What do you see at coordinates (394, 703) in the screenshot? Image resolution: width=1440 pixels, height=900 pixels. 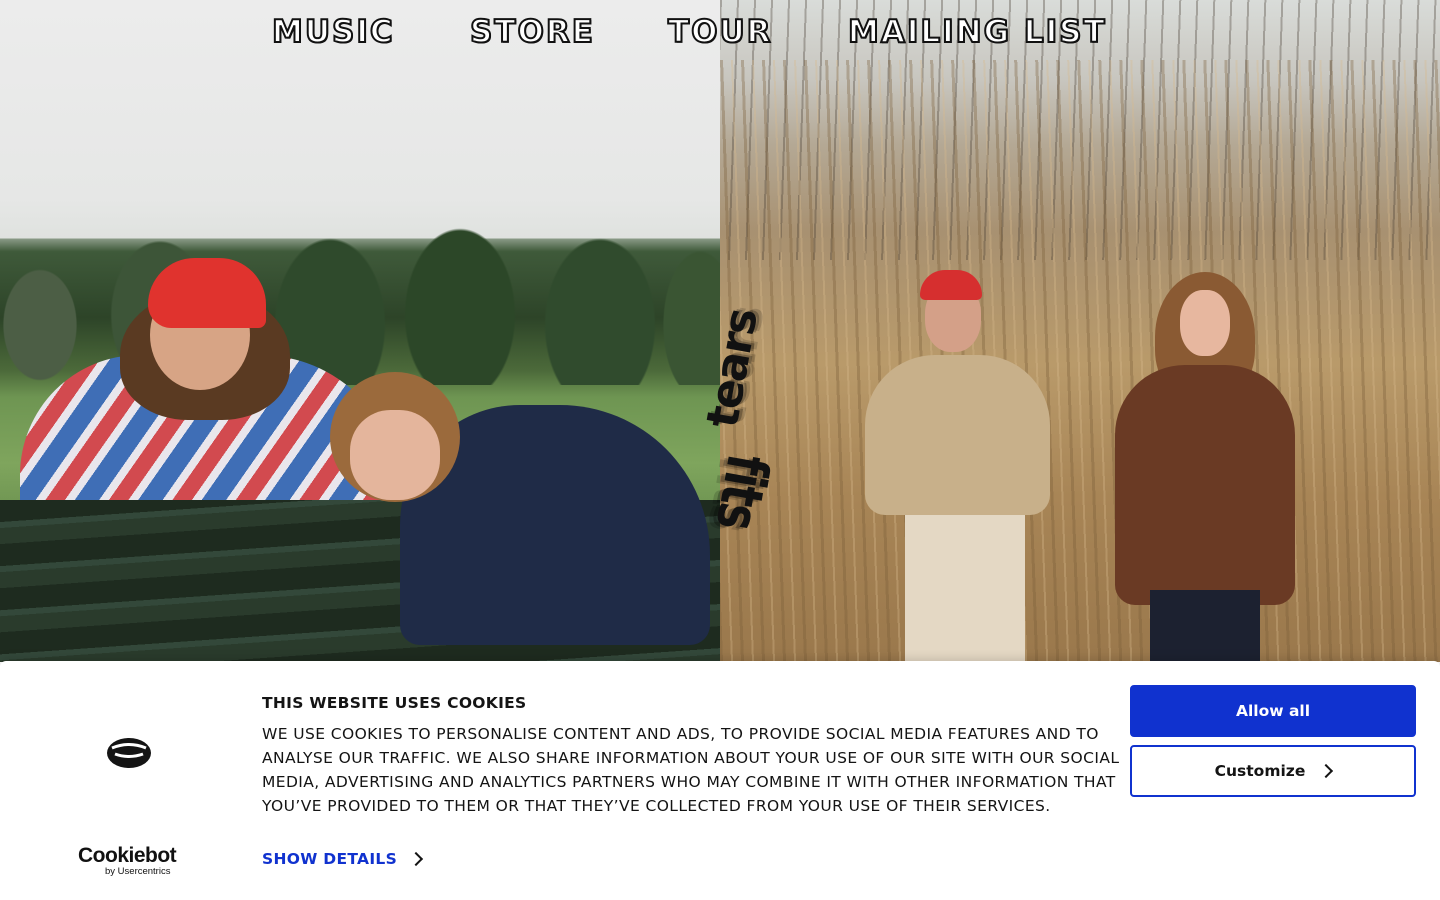 I see `cookie-title: THIS WEBSITE USES COOKIES` at bounding box center [394, 703].